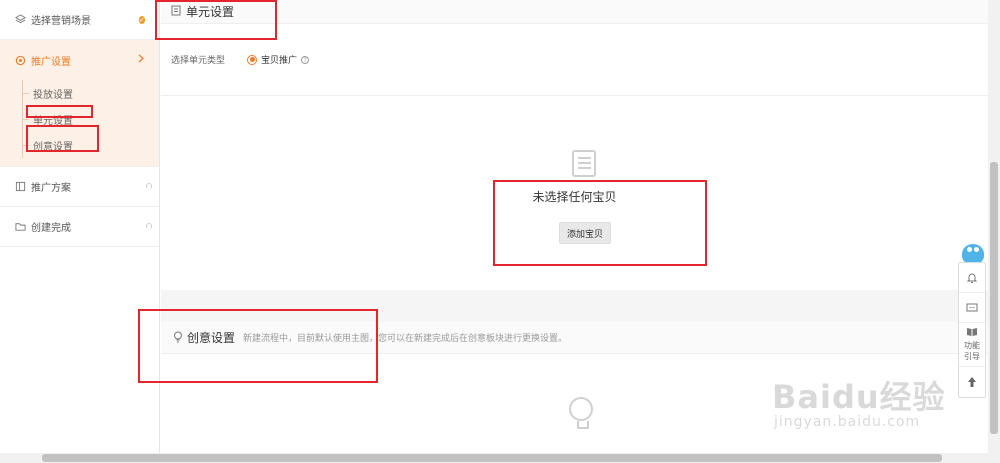 The height and width of the screenshot is (463, 1000). I want to click on sidebar-item-creation-complete: 创建完成, so click(79, 227).